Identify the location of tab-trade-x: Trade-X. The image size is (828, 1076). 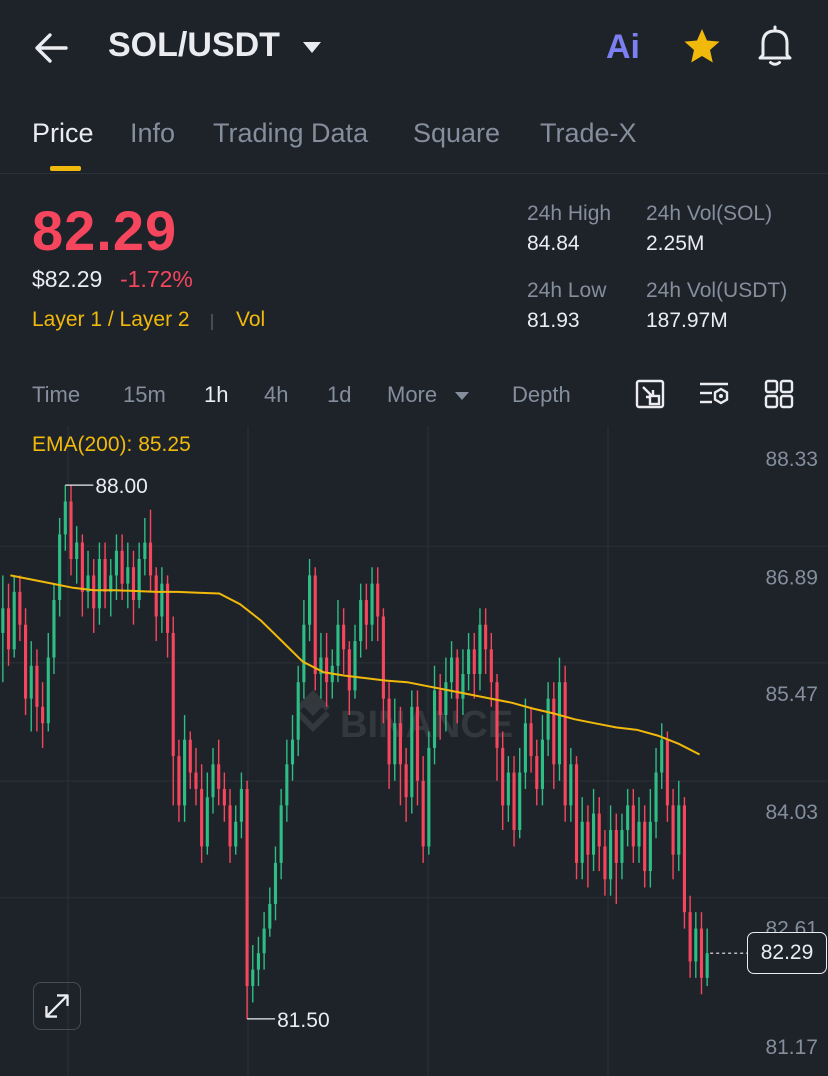
(588, 133).